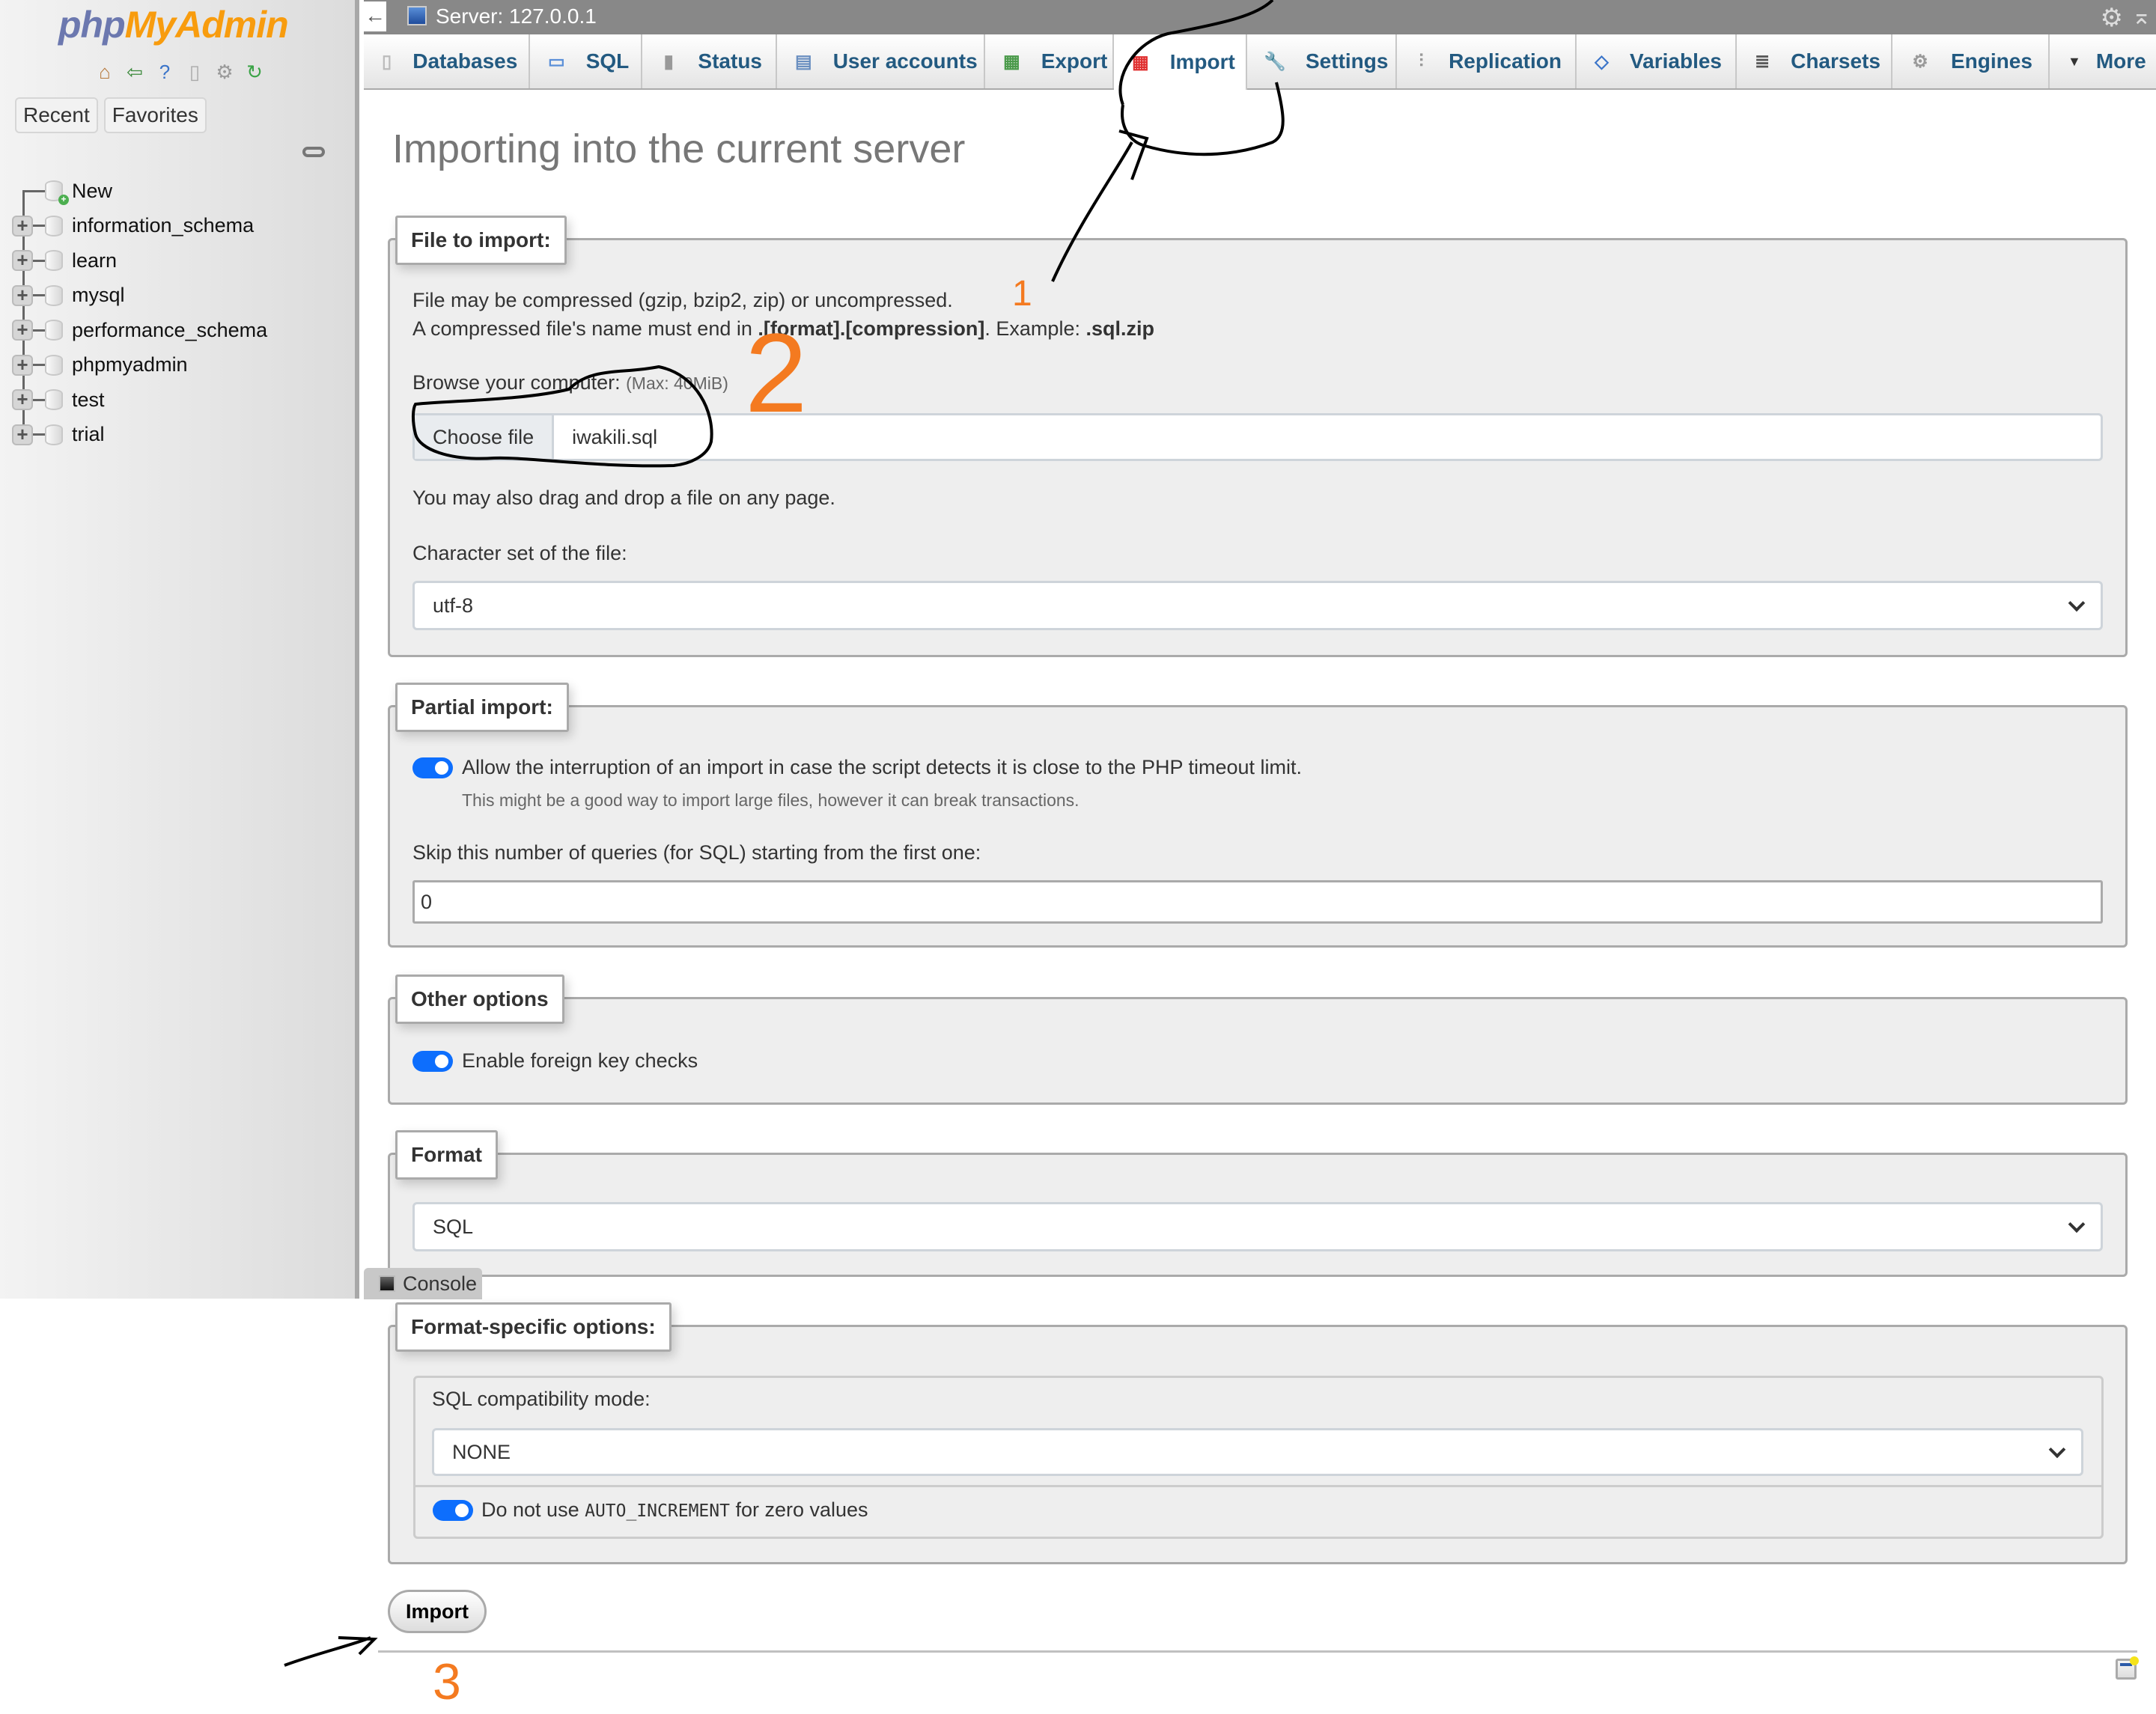 The image size is (2156, 1714). What do you see at coordinates (2103, 61) in the screenshot?
I see `tab-more: ▼ More` at bounding box center [2103, 61].